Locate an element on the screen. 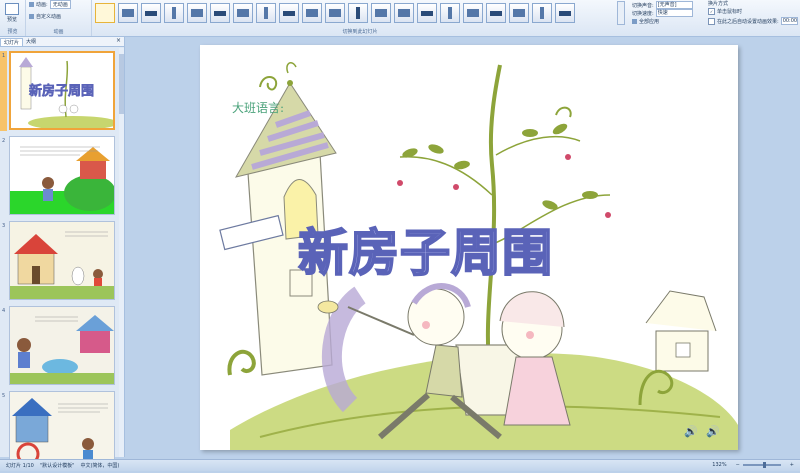 The image size is (800, 473). gallery-scrollbar is located at coordinates (621, 13).